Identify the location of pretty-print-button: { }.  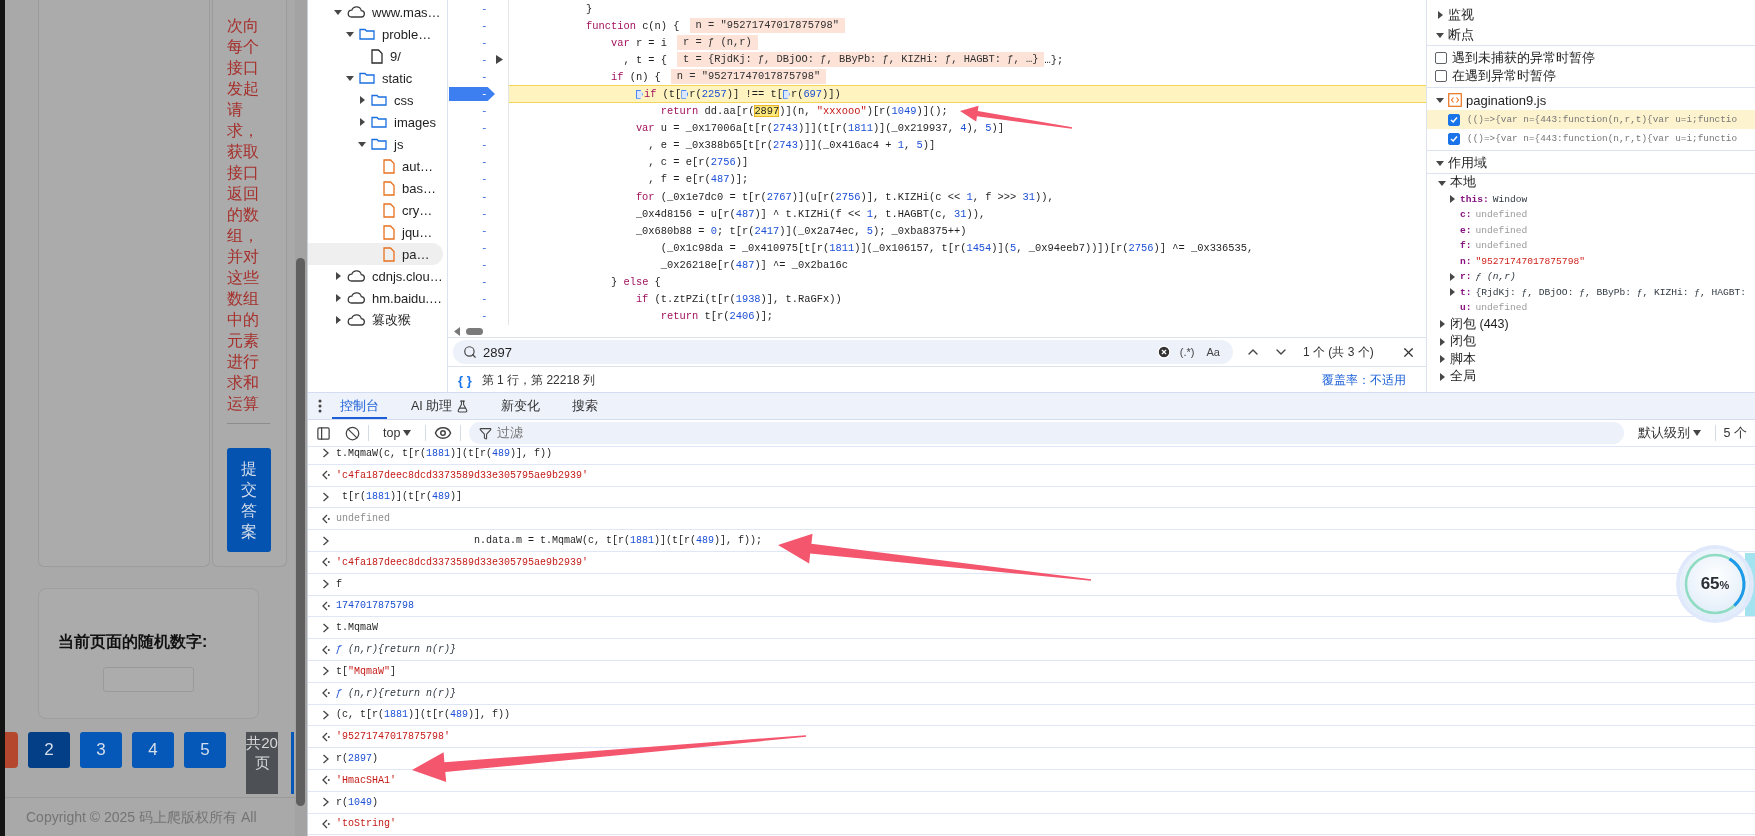
(465, 380).